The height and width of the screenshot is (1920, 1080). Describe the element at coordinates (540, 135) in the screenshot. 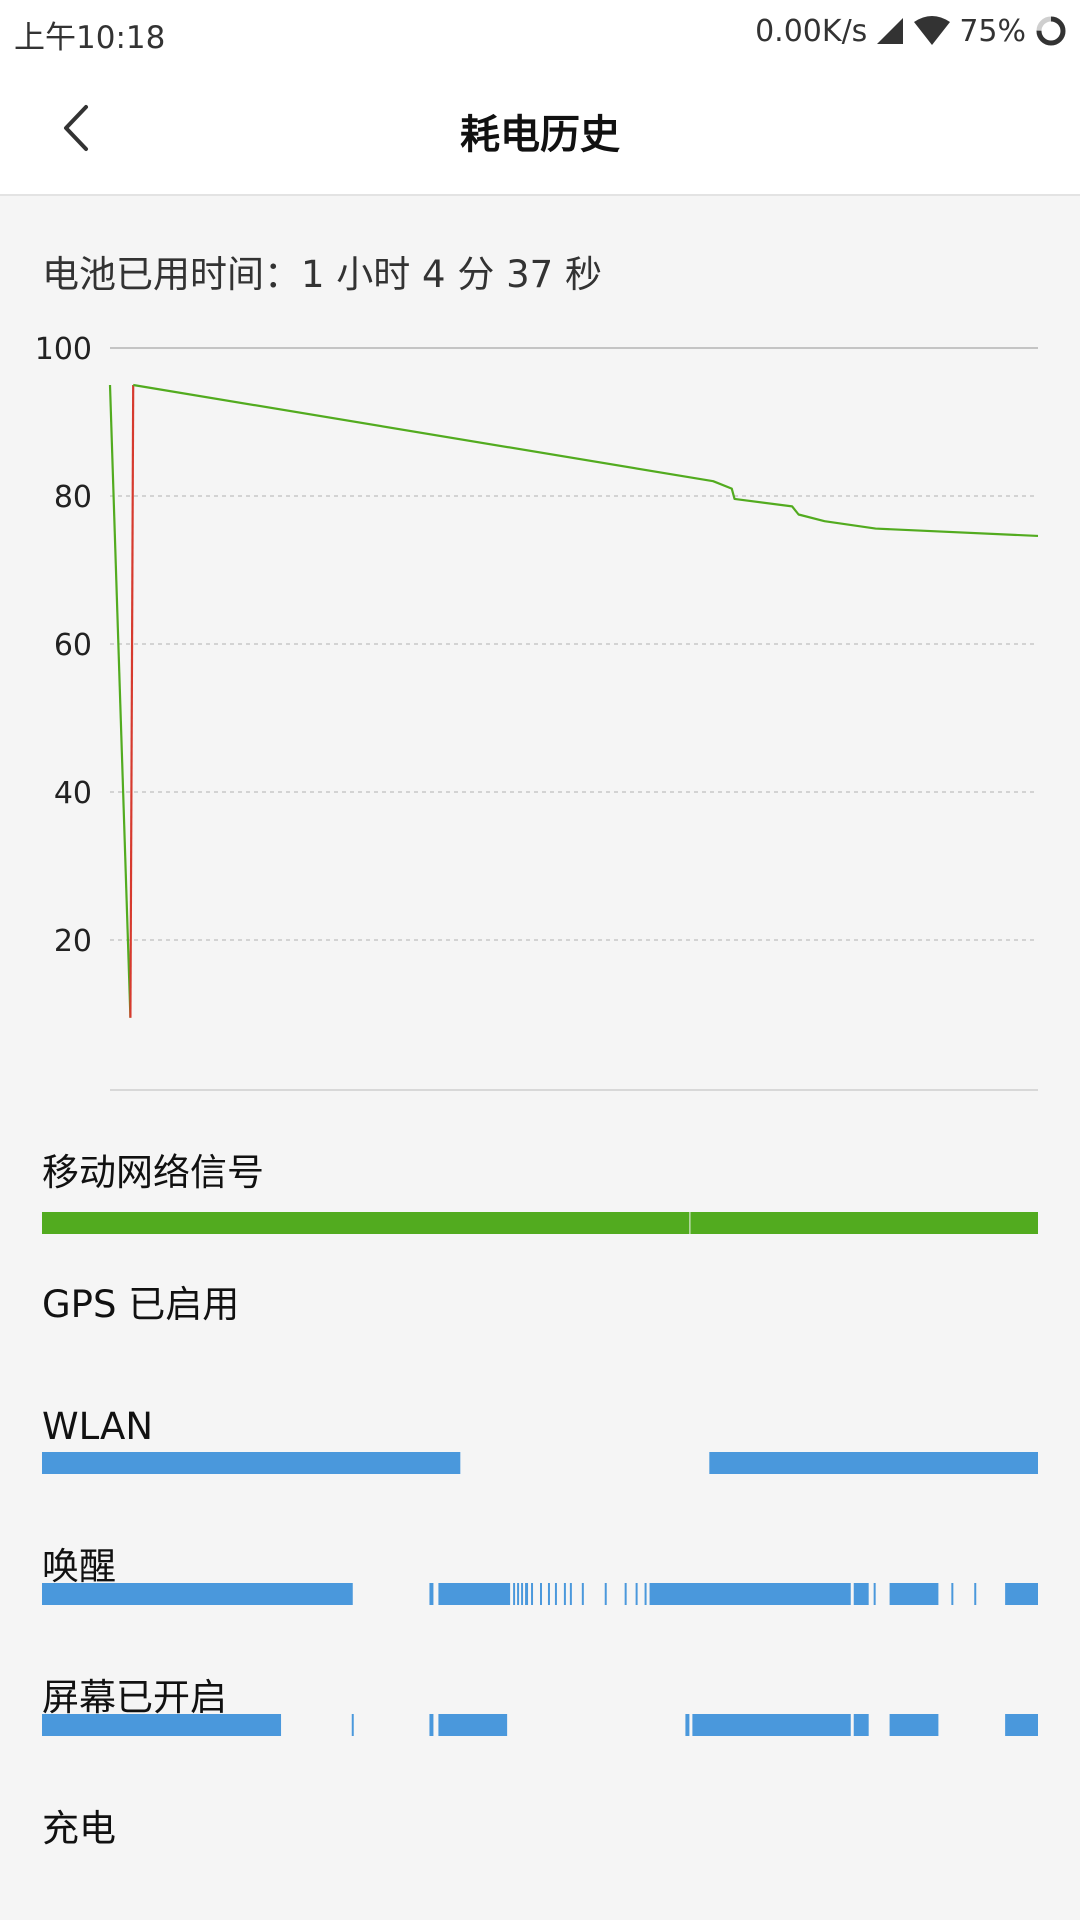

I see `page-title: 耗电历史` at that location.